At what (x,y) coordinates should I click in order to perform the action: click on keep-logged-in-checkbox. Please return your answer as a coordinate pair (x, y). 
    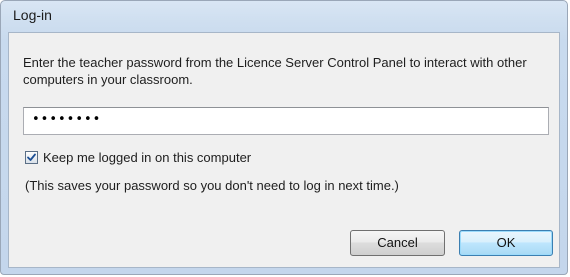
    Looking at the image, I should click on (31, 157).